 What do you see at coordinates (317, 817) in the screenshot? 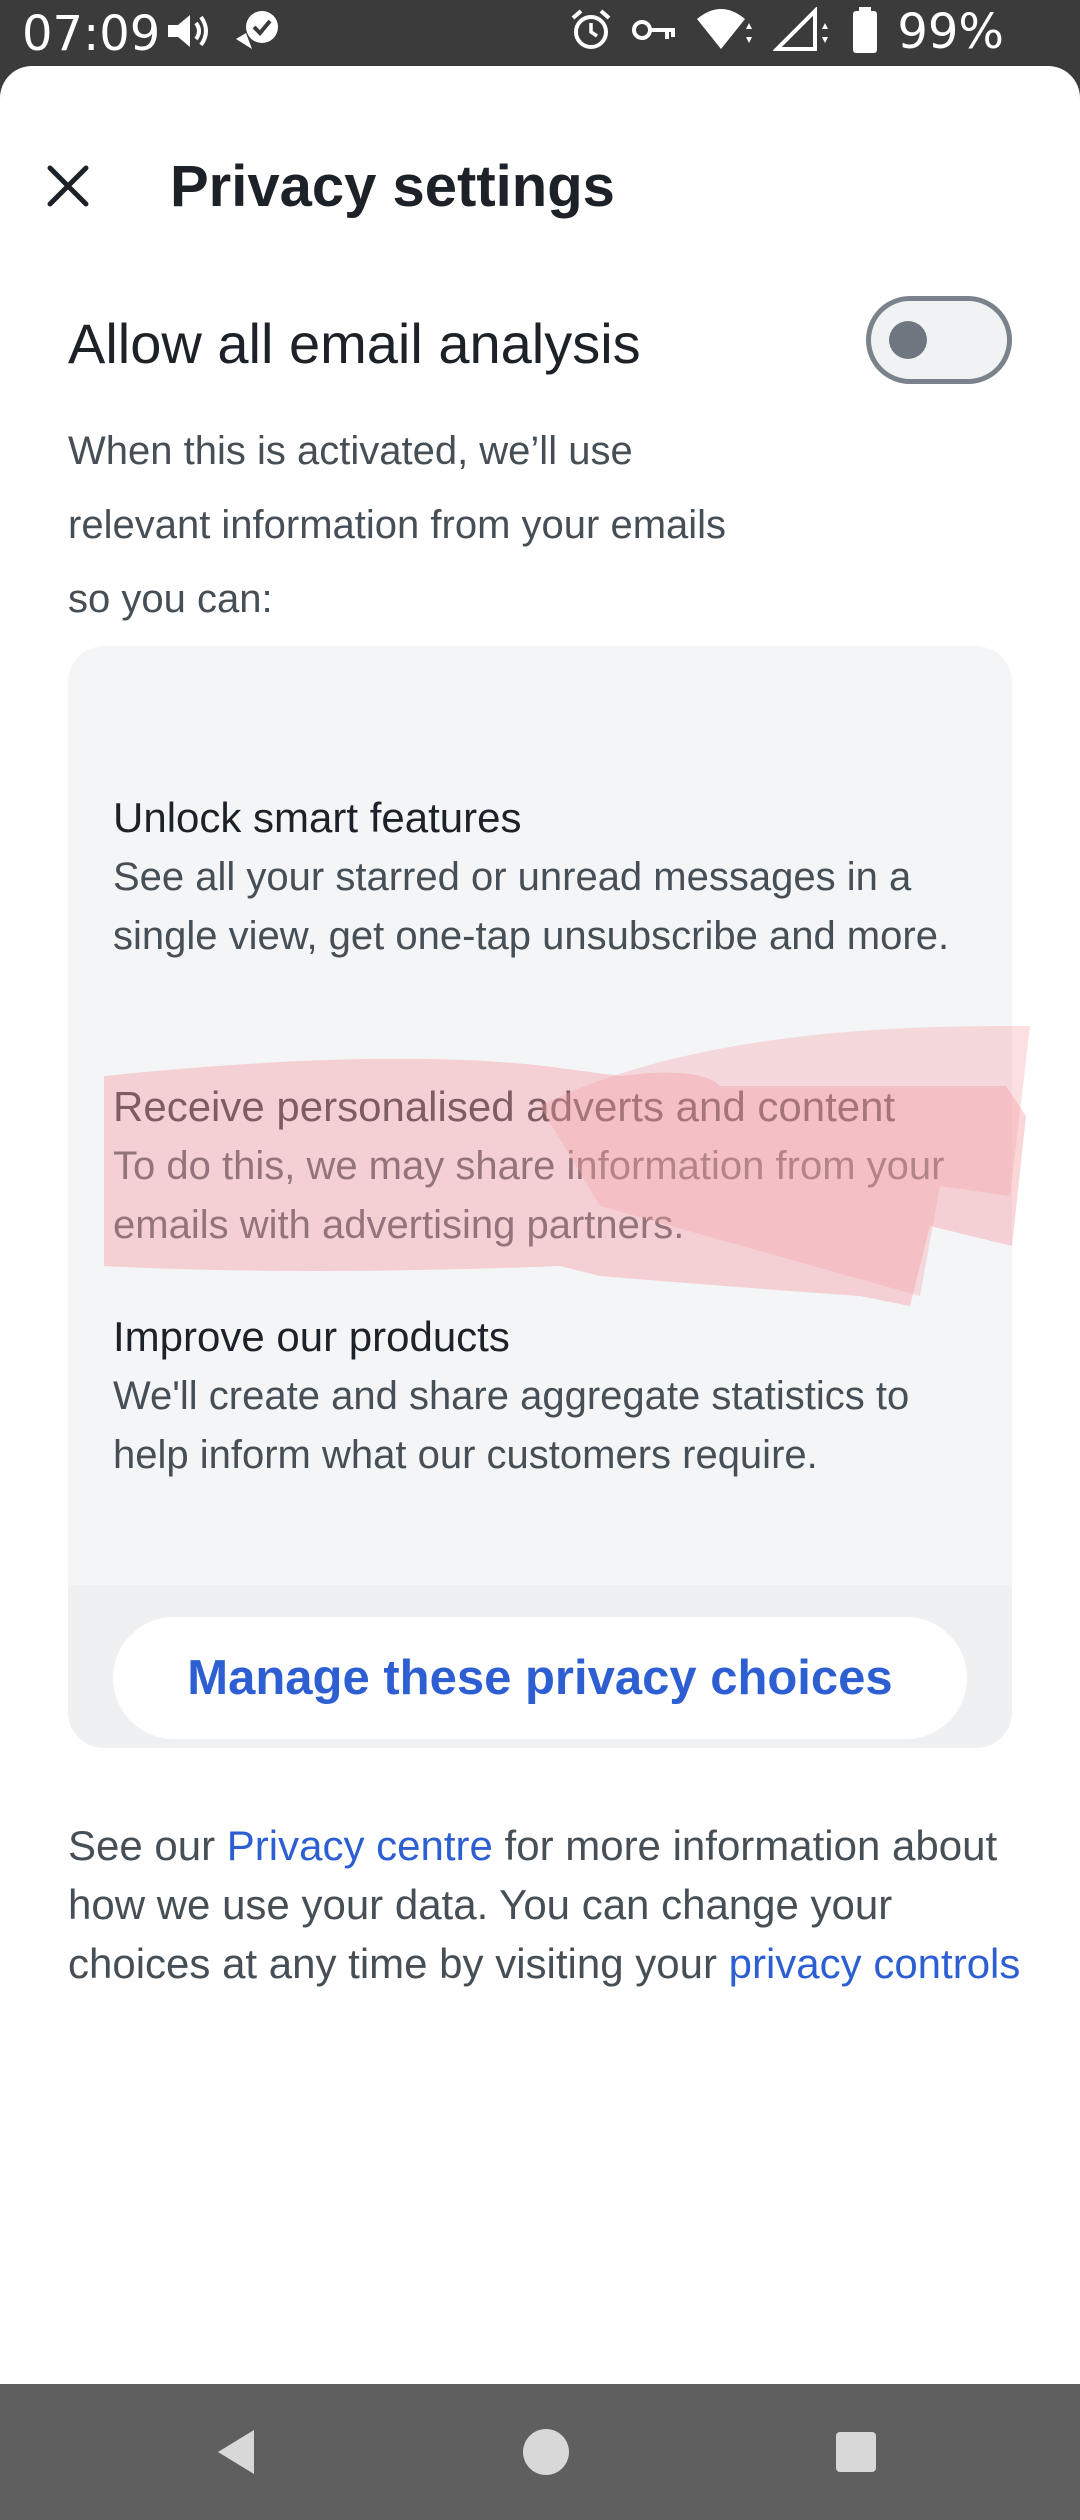
I see `feature-title: Unlock smart features` at bounding box center [317, 817].